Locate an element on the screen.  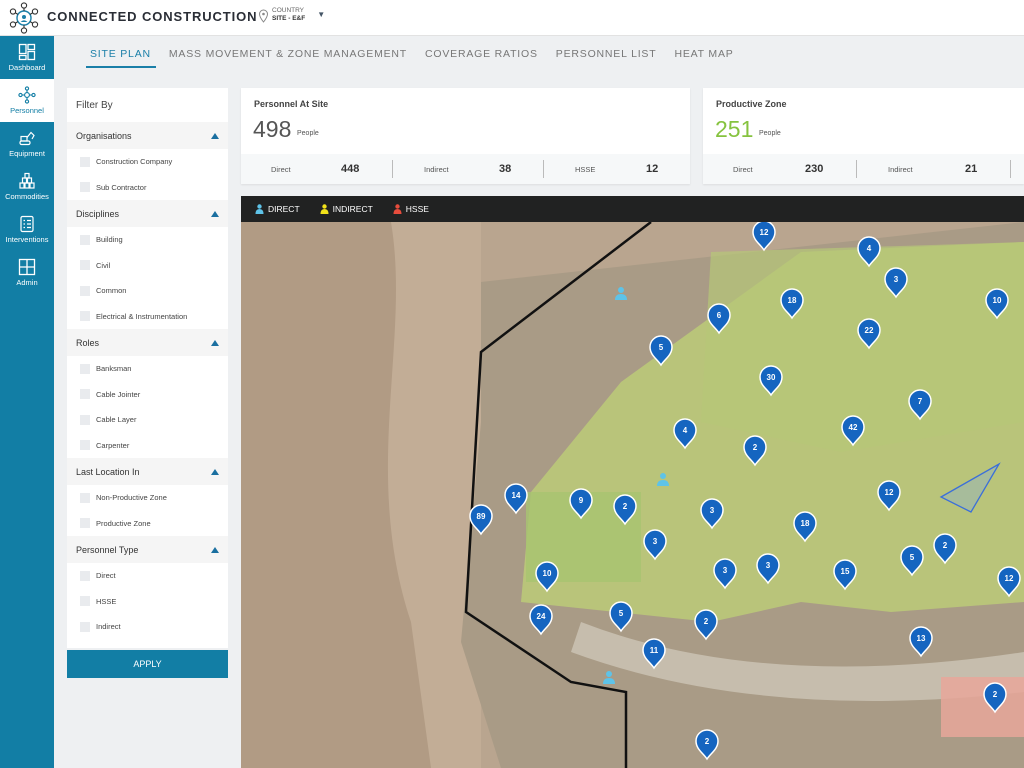
filter-option: Cable Jointer is located at coordinates (147, 395).